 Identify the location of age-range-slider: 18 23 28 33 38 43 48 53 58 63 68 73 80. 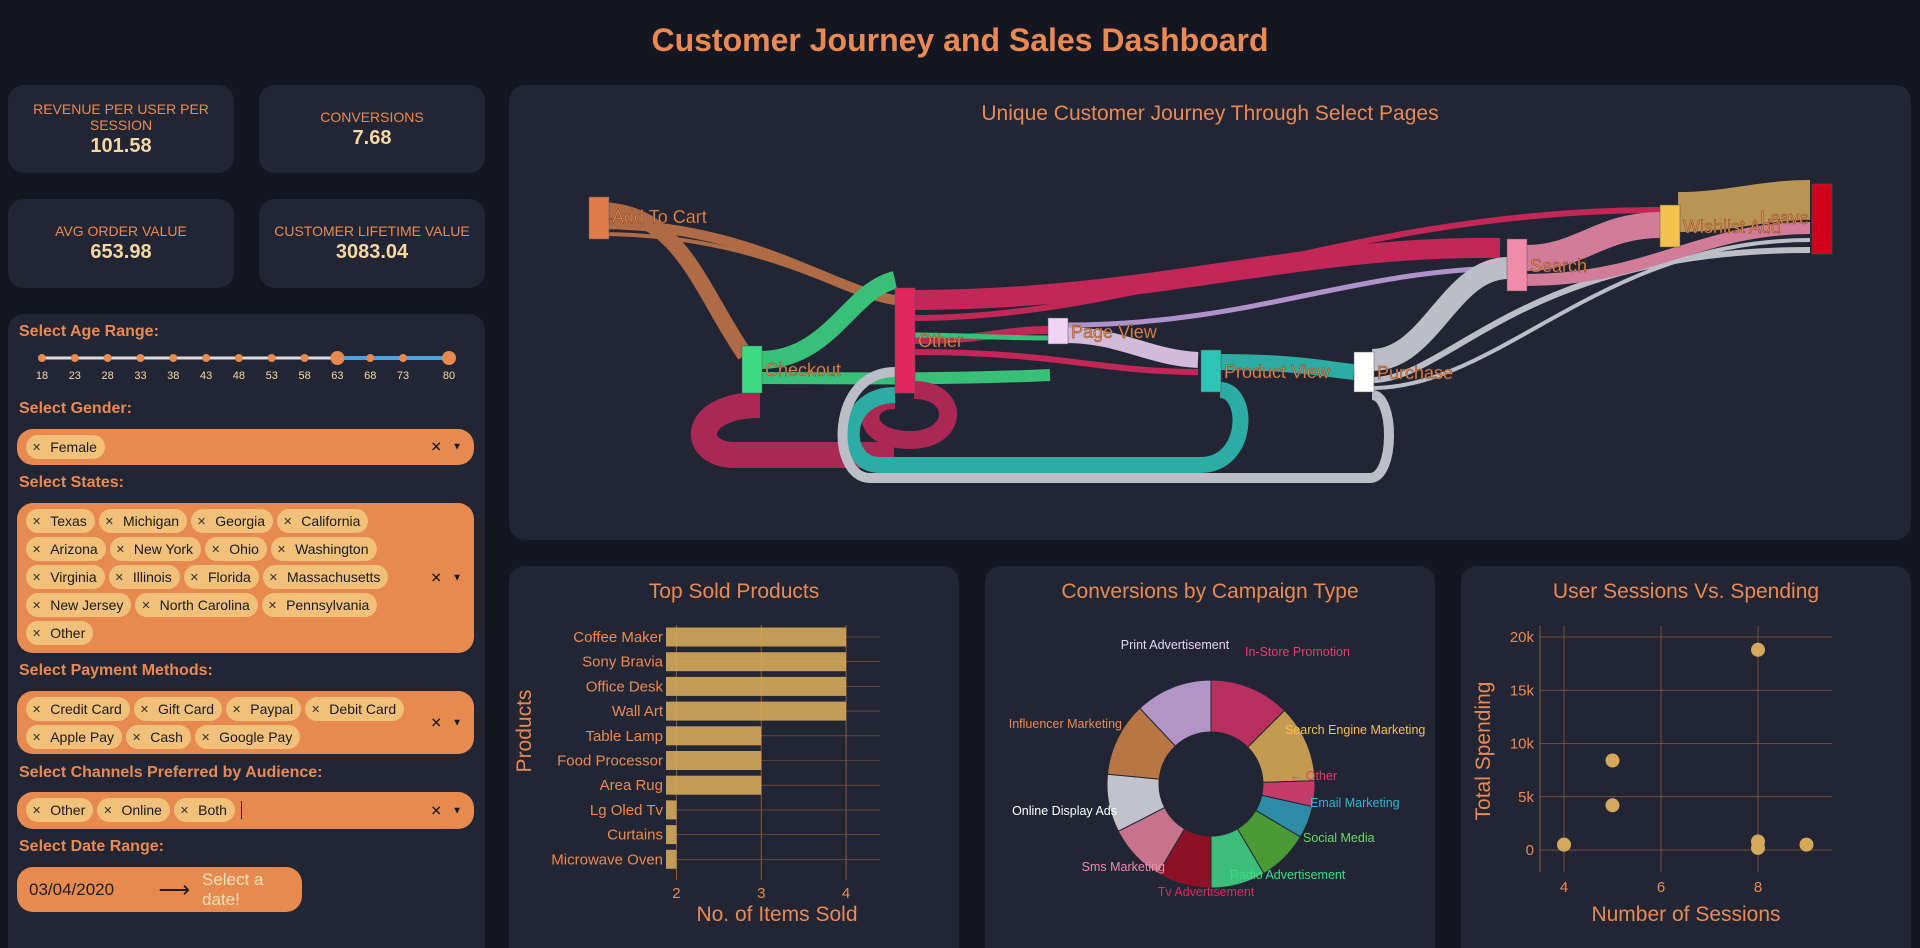
(245, 364).